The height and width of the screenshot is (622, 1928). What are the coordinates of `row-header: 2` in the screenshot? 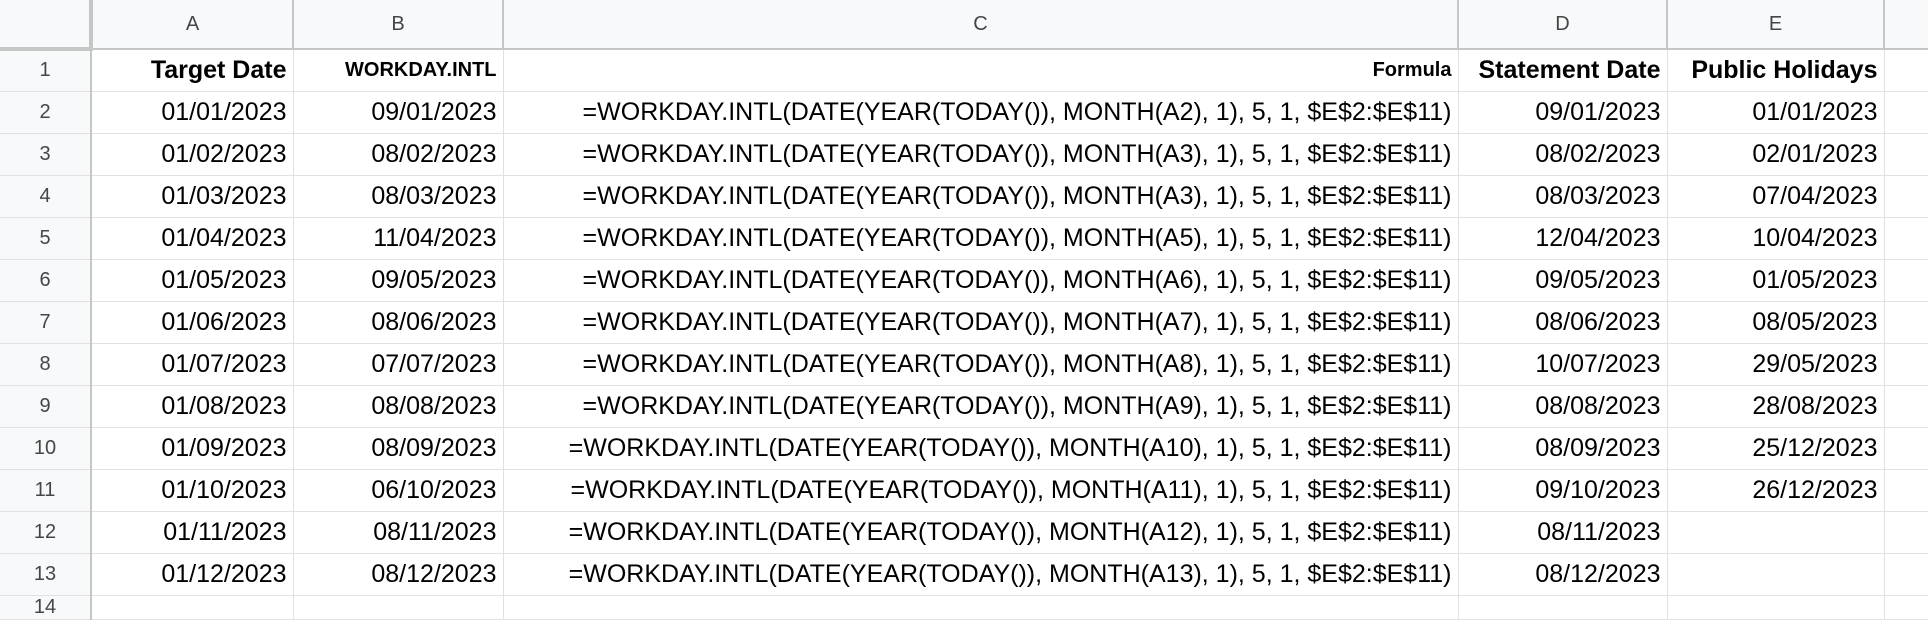 It's located at (46, 112).